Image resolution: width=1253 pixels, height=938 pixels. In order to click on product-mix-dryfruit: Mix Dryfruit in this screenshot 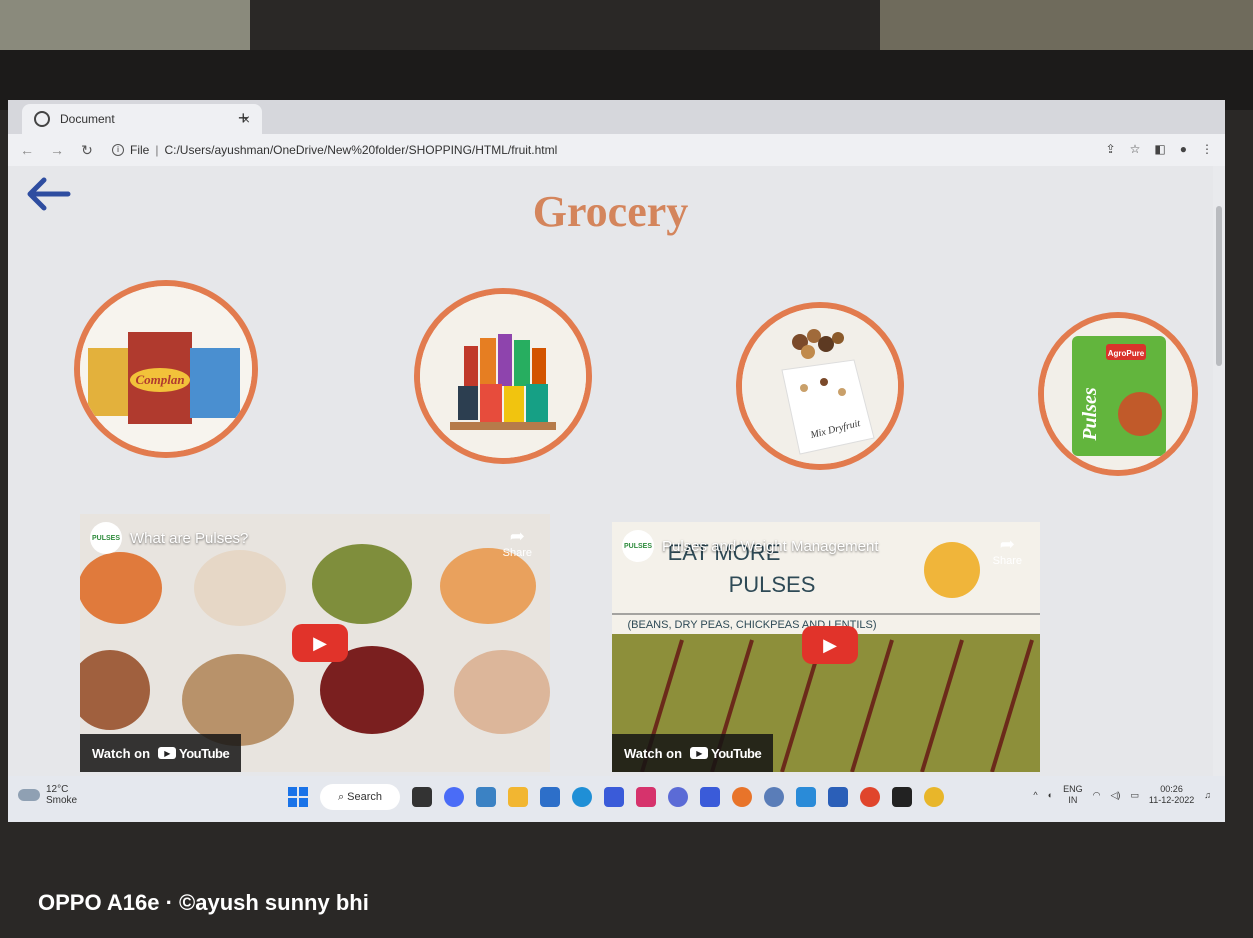, I will do `click(820, 386)`.